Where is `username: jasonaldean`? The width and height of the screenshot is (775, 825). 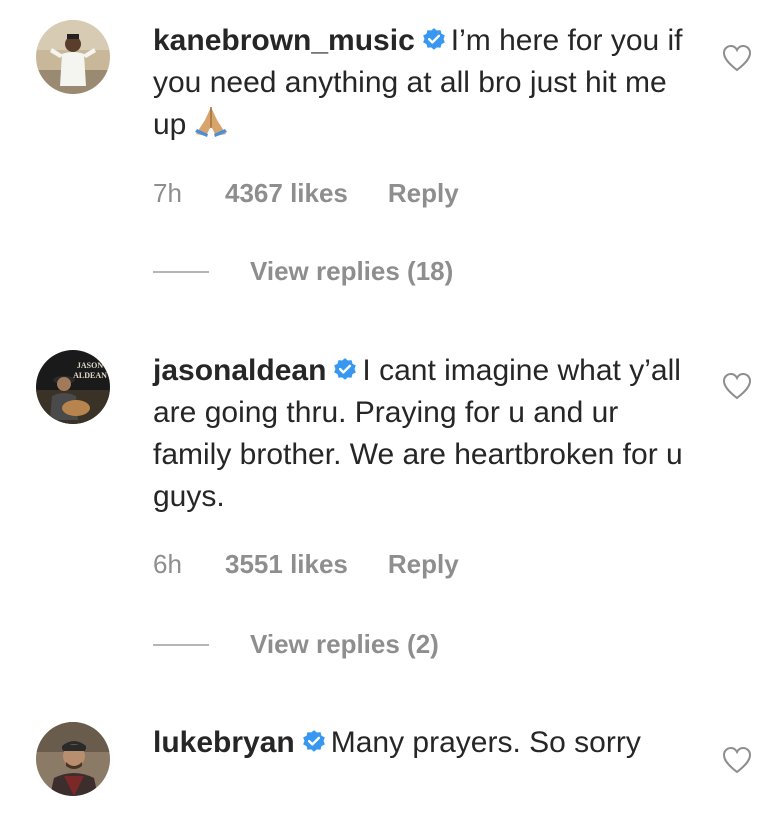 username: jasonaldean is located at coordinates (239, 370).